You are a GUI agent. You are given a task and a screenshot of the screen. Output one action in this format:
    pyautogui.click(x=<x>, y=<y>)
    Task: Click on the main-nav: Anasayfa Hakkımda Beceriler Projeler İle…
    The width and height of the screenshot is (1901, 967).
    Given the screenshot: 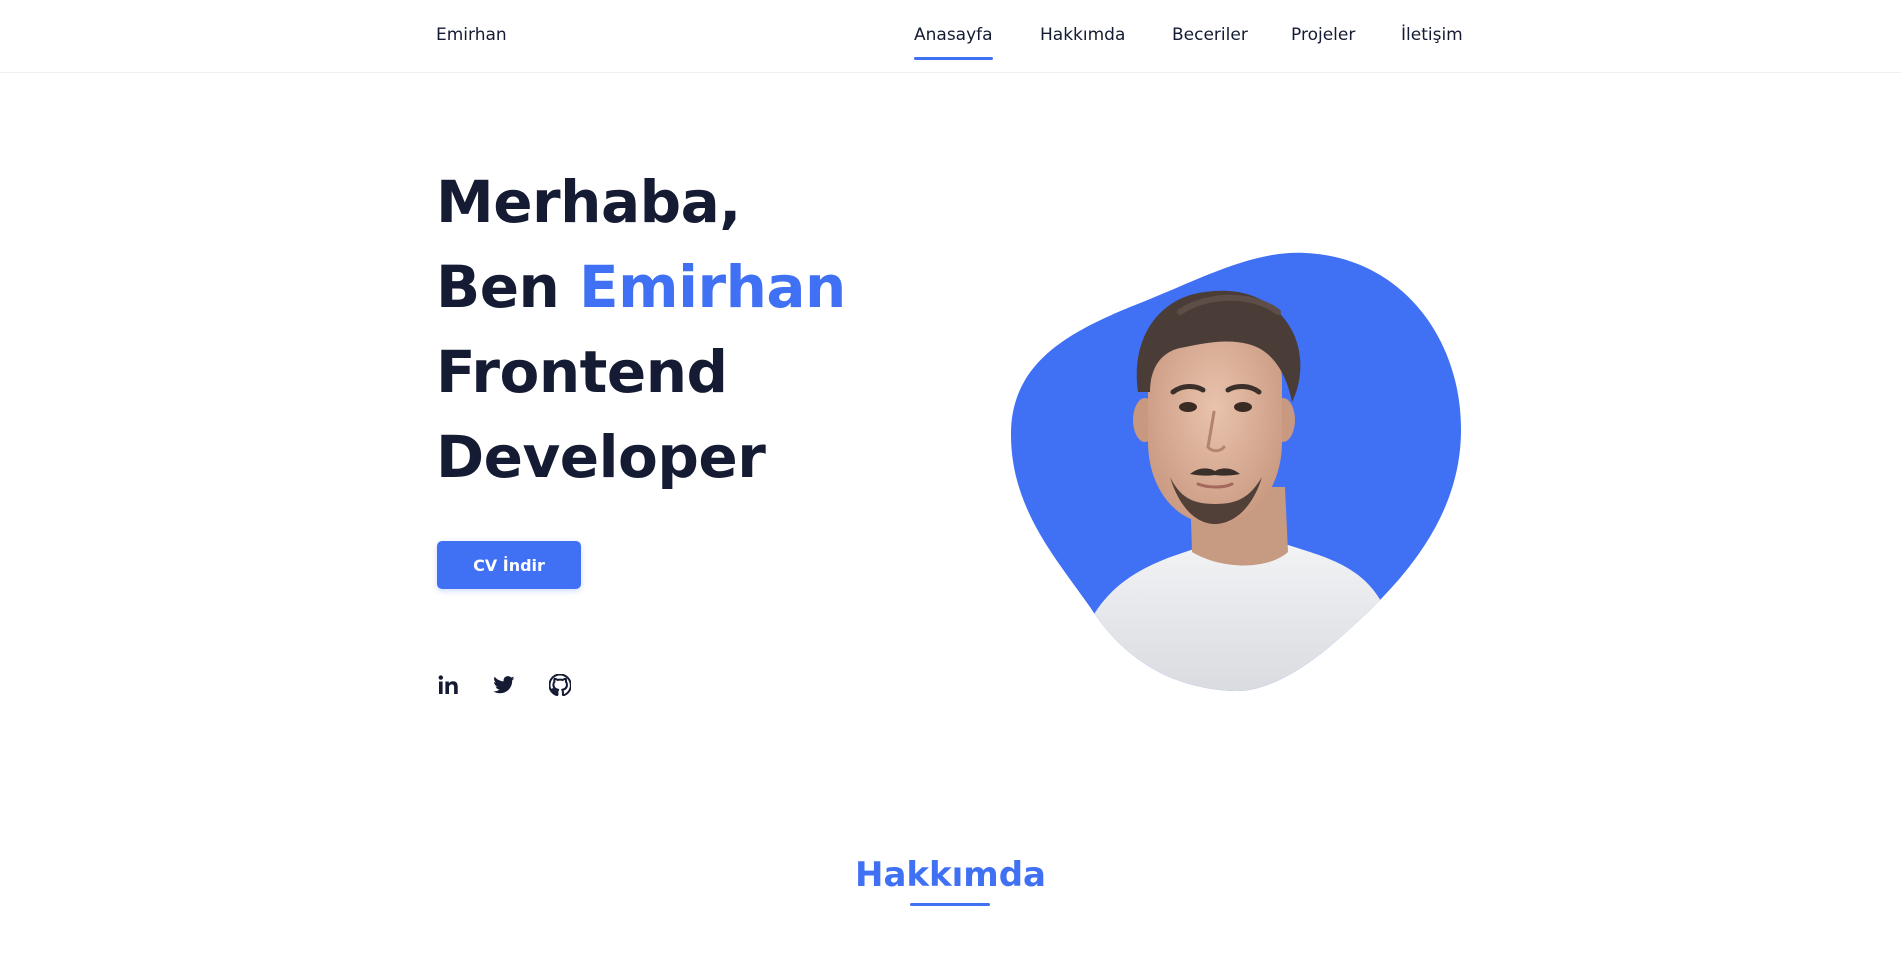 What is the action you would take?
    pyautogui.click(x=950, y=45)
    